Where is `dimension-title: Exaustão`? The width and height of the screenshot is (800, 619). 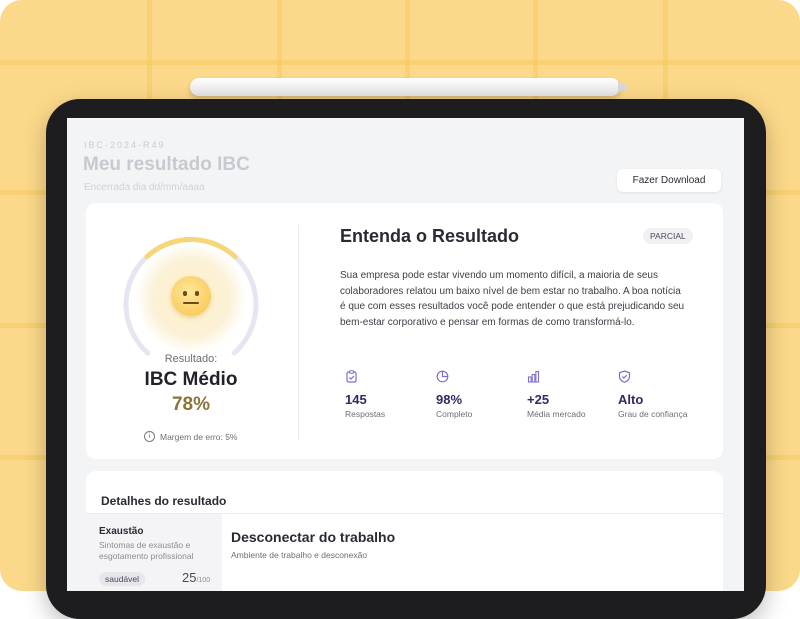
dimension-title: Exaustão is located at coordinates (121, 531).